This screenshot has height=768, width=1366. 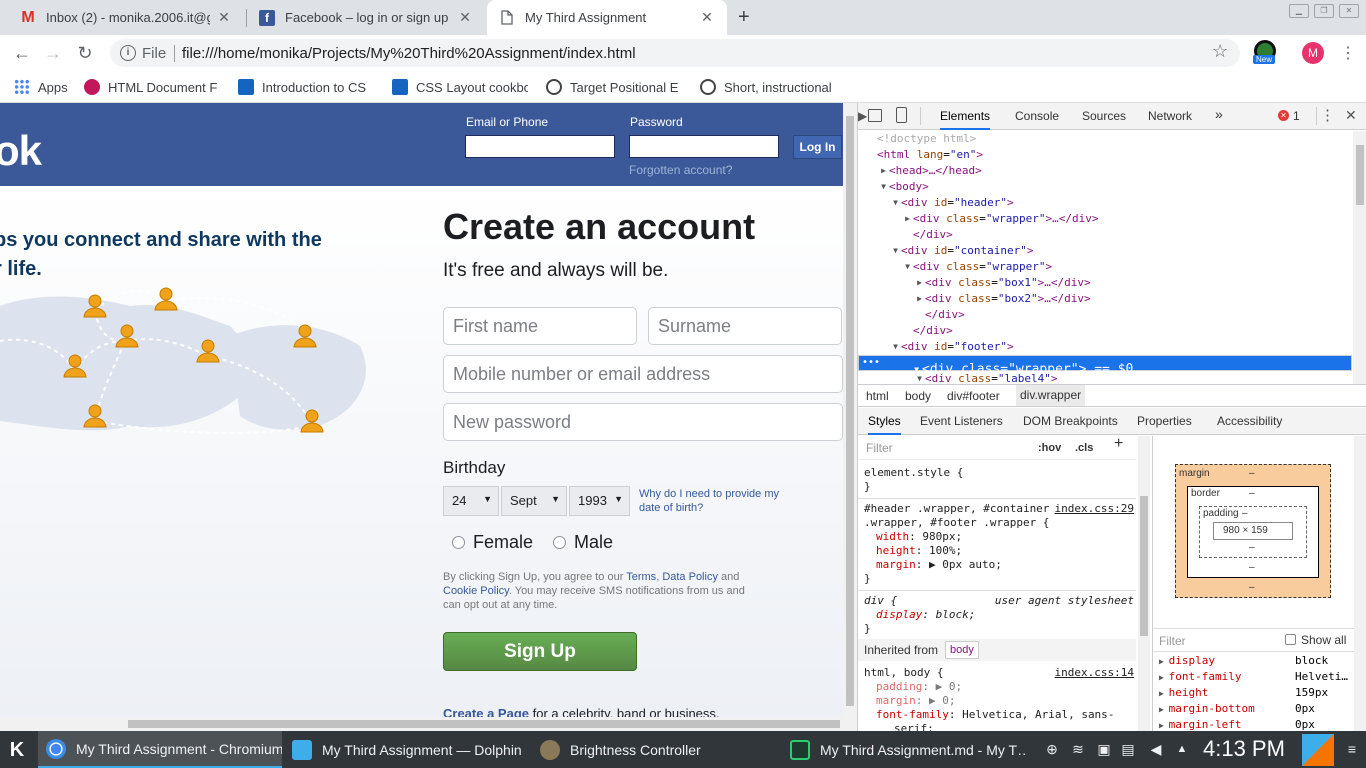 What do you see at coordinates (1170, 116) in the screenshot?
I see `devtools-tab-network: Network` at bounding box center [1170, 116].